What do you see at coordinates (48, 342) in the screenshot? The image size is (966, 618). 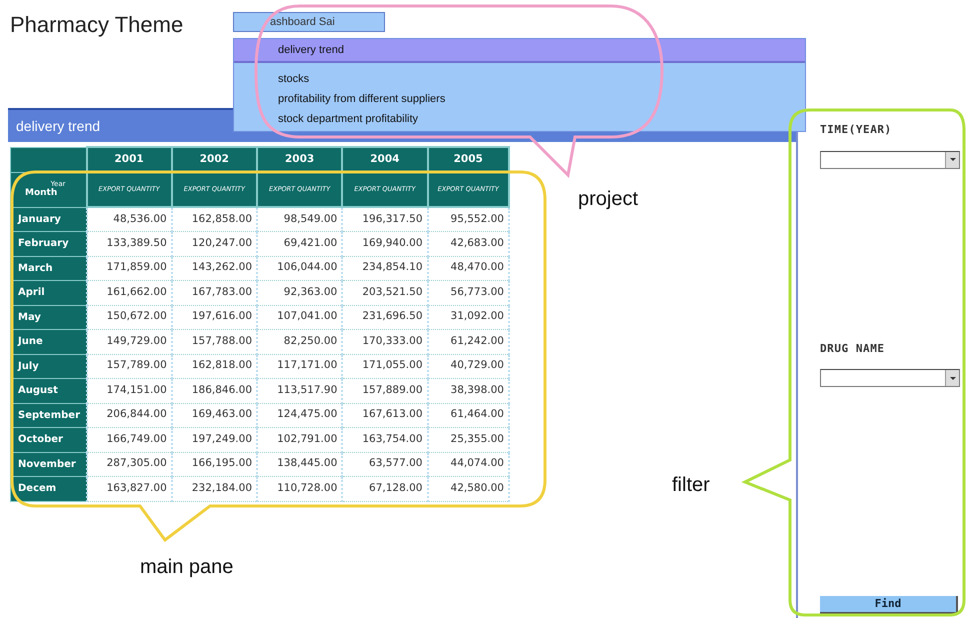 I see `month-cell: June` at bounding box center [48, 342].